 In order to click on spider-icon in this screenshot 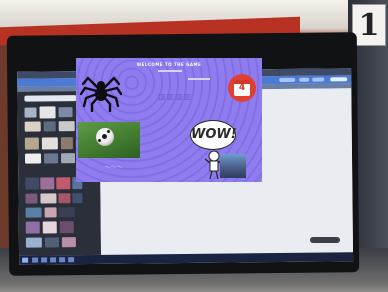, I will do `click(101, 94)`.